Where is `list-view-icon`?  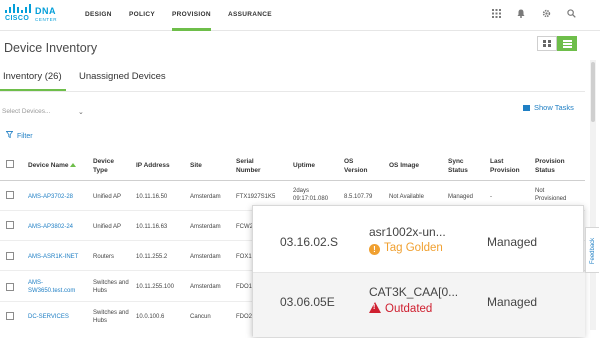
list-view-icon is located at coordinates (567, 44).